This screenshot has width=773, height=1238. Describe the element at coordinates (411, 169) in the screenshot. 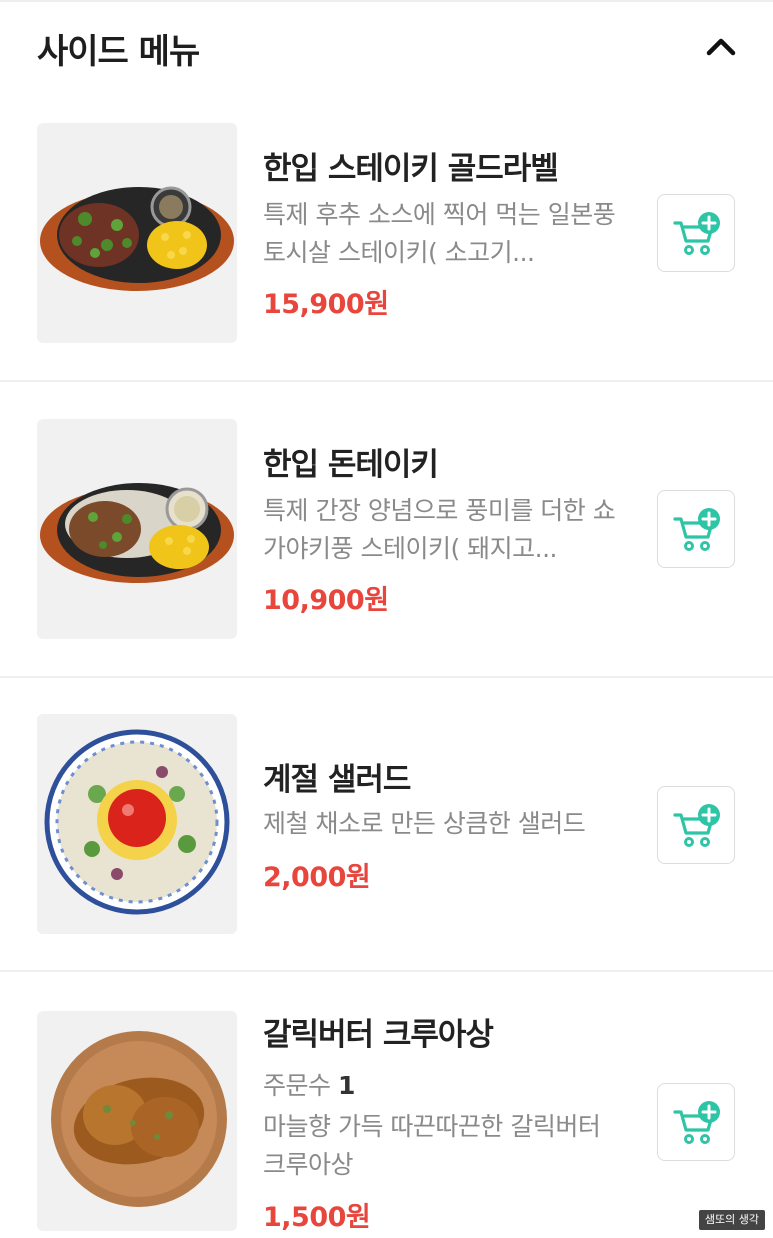

I see `item-name: 한입 스테이키 골드라벨` at that location.